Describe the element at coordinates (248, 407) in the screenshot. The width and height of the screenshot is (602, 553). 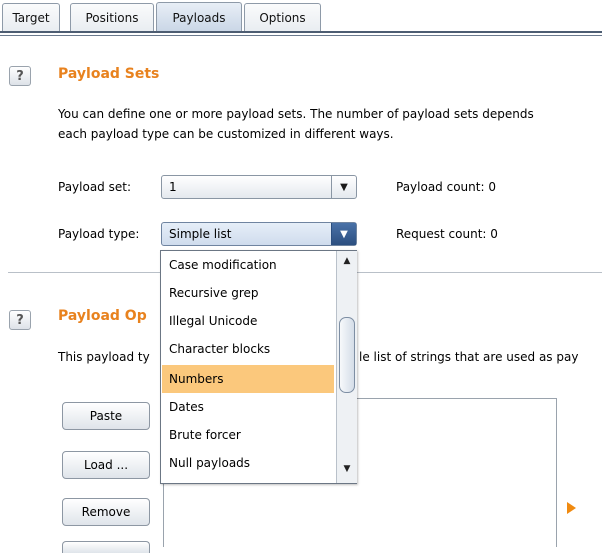
I see `dropdown-option: Dates` at that location.